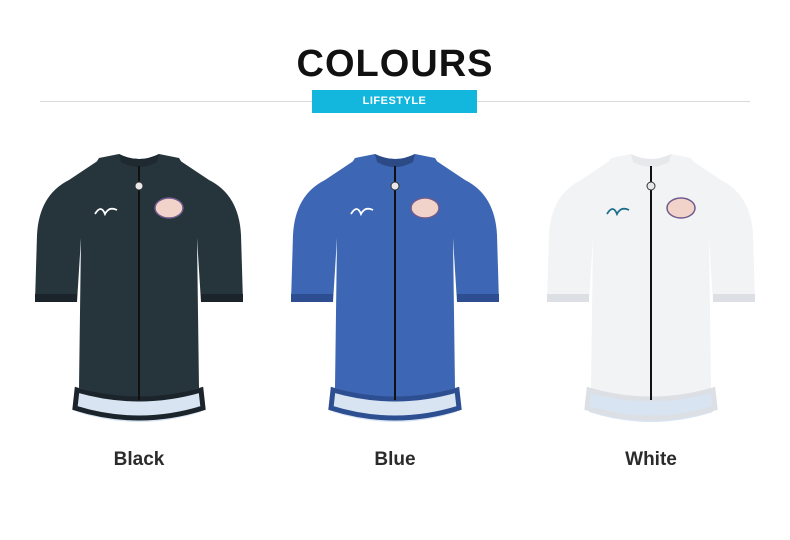 The image size is (790, 540). What do you see at coordinates (395, 64) in the screenshot?
I see `page-title: COLOURS` at bounding box center [395, 64].